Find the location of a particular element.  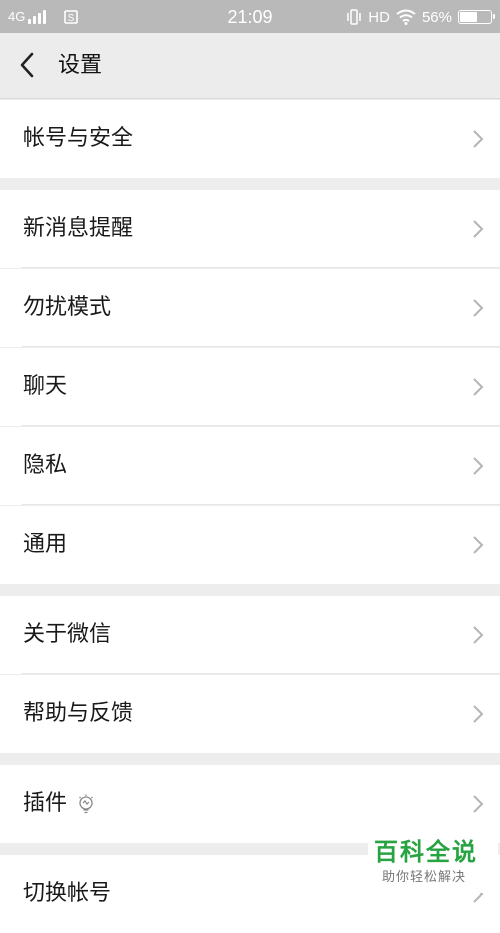

watermark-subtitle: 助你轻松解决 is located at coordinates (424, 877).